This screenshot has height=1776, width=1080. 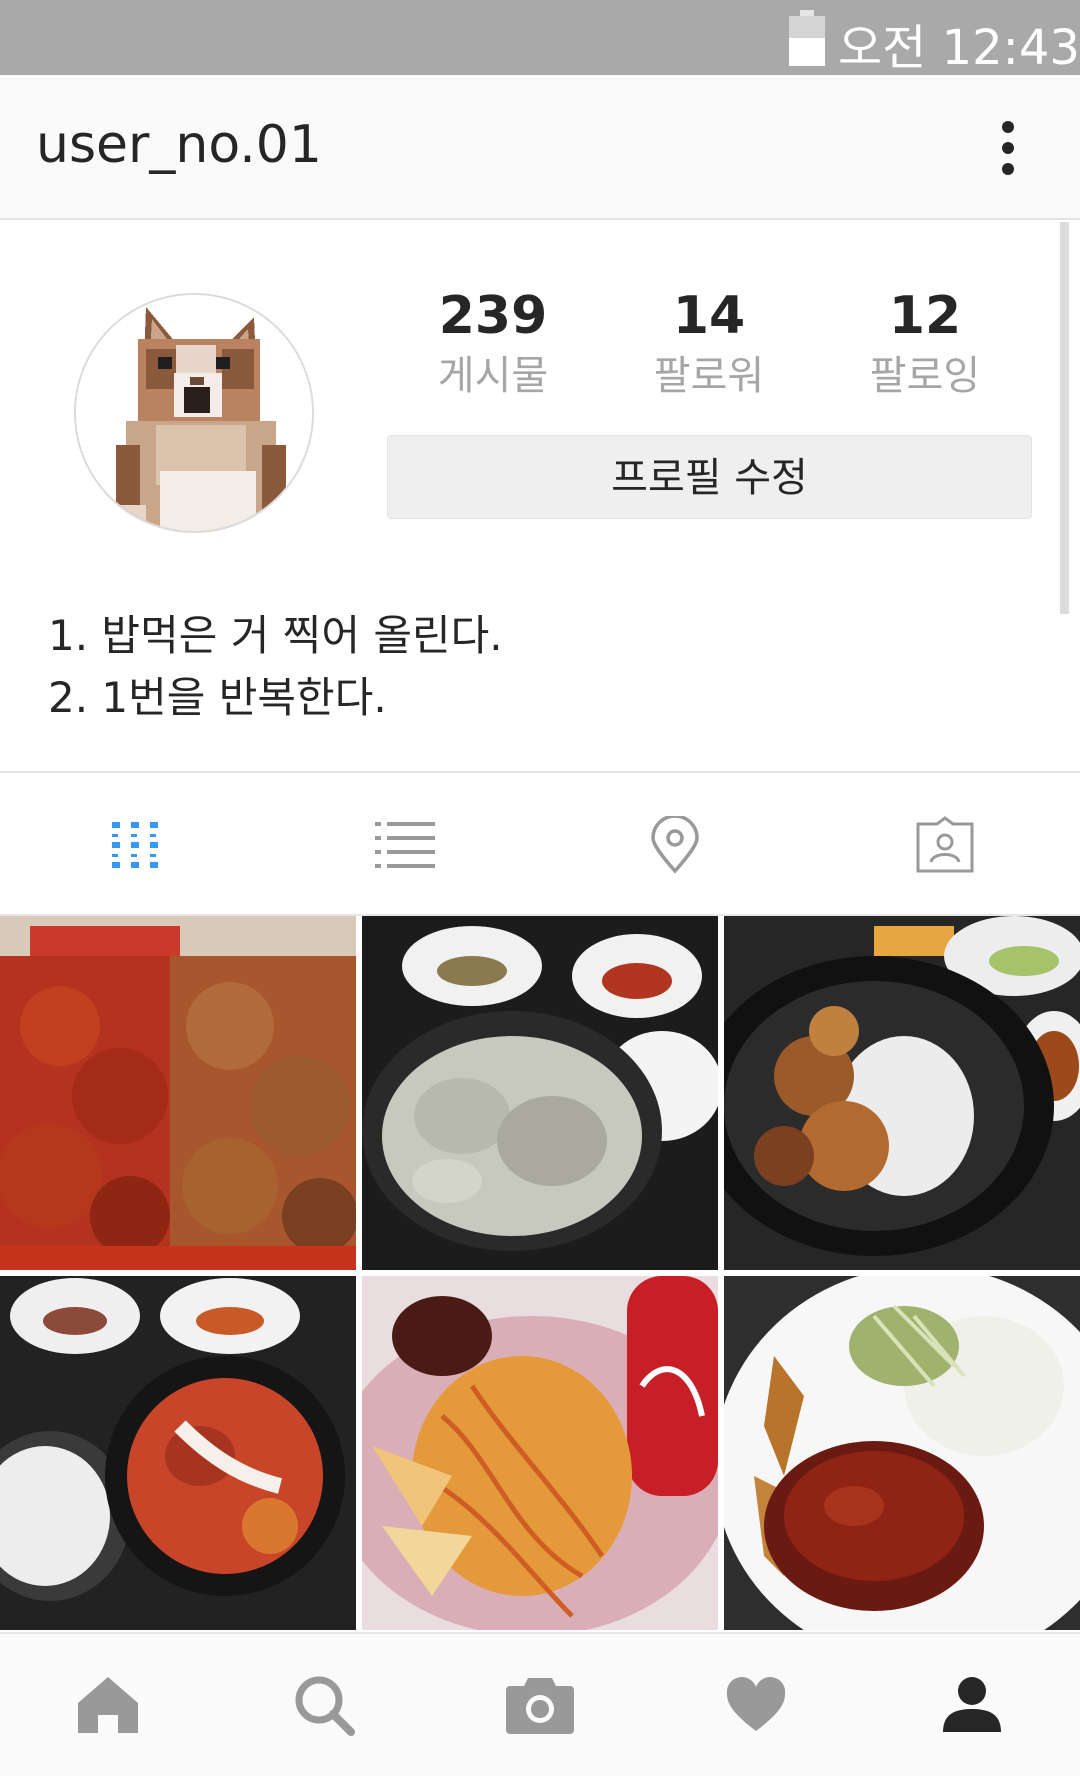 I want to click on cat-avatar-image, so click(x=194, y=413).